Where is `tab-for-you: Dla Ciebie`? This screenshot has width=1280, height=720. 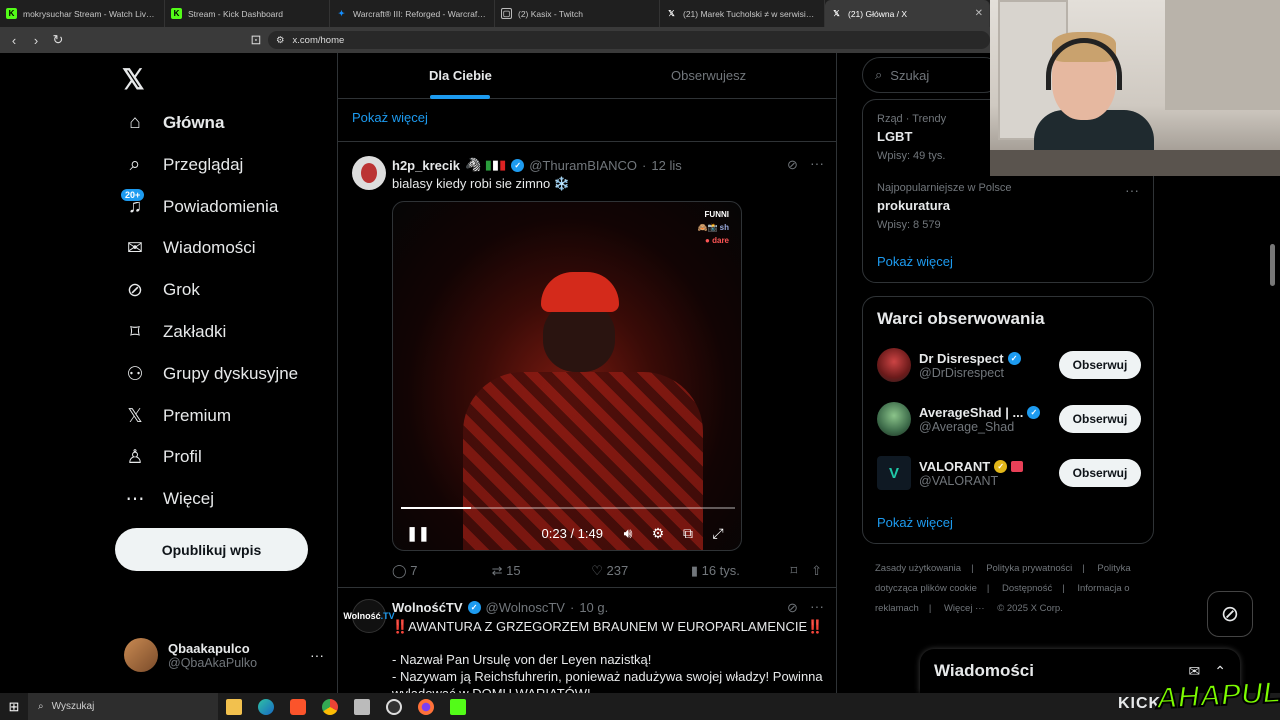 tab-for-you: Dla Ciebie is located at coordinates (460, 75).